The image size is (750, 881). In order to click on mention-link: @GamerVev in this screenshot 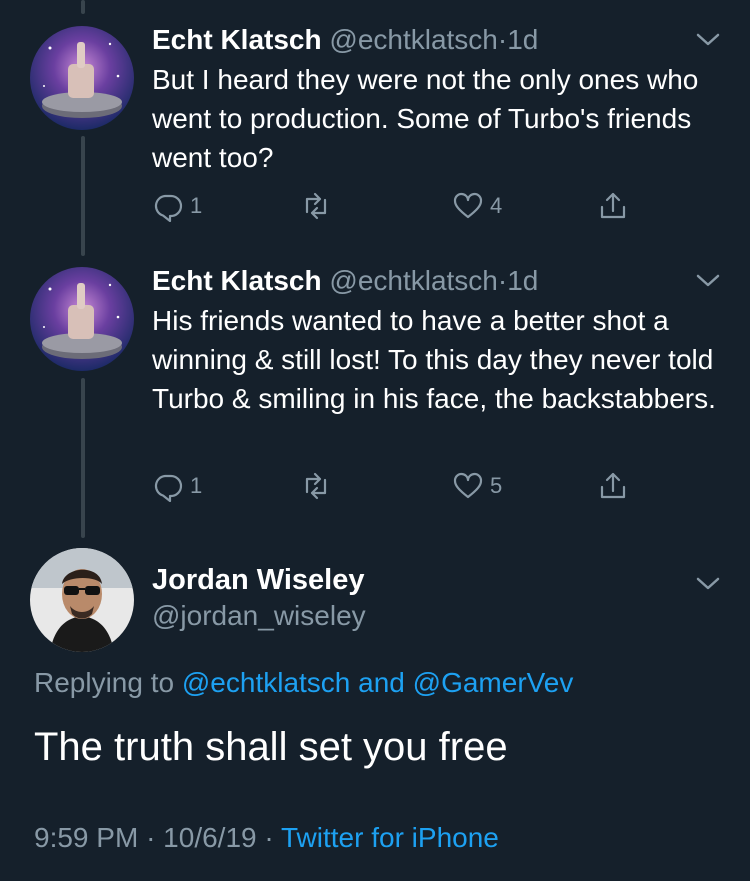, I will do `click(493, 682)`.